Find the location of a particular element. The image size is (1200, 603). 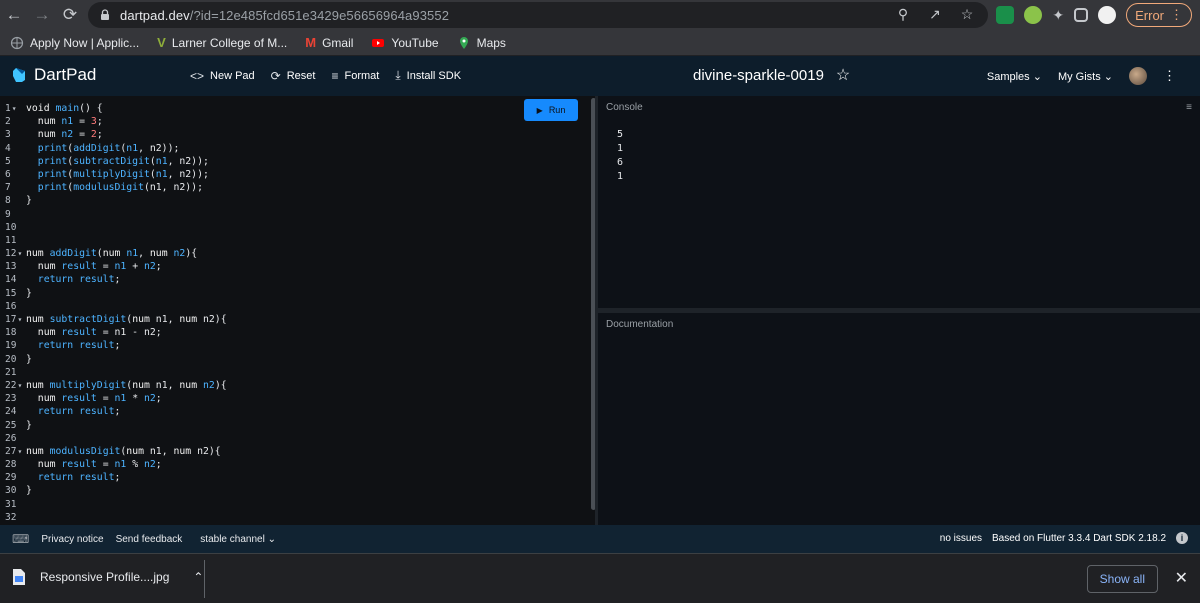

bookmark-item: Maps is located at coordinates (481, 43).